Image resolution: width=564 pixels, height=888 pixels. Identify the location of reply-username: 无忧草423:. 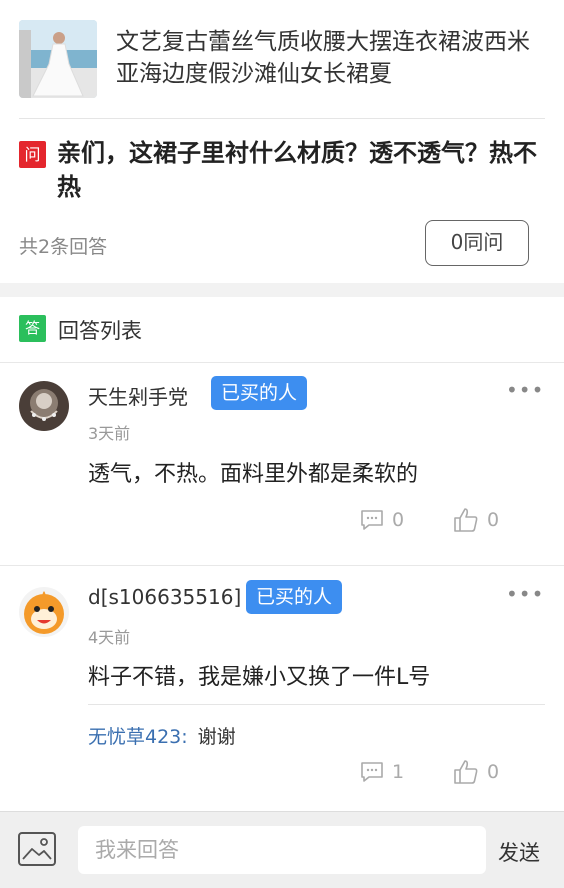
(138, 737).